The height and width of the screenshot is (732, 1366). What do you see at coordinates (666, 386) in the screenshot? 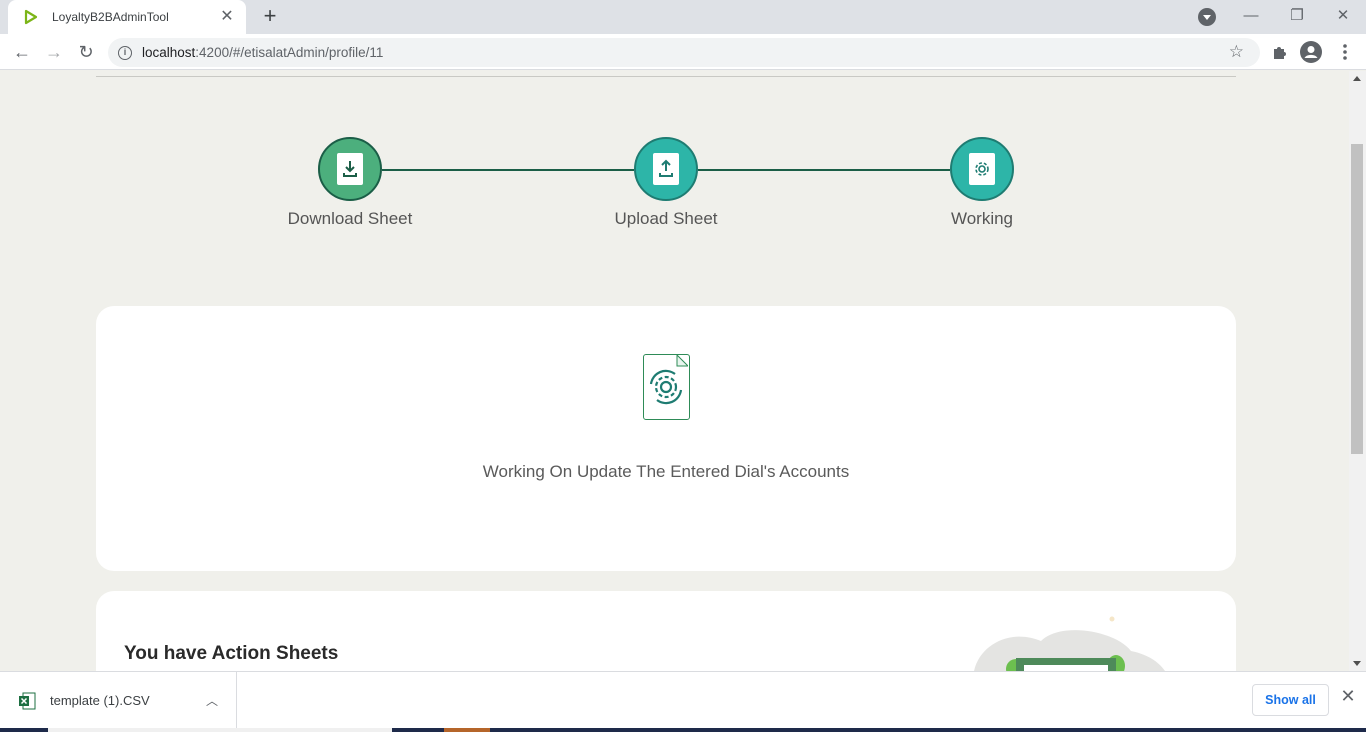
I see `gear-sync-document-icon` at bounding box center [666, 386].